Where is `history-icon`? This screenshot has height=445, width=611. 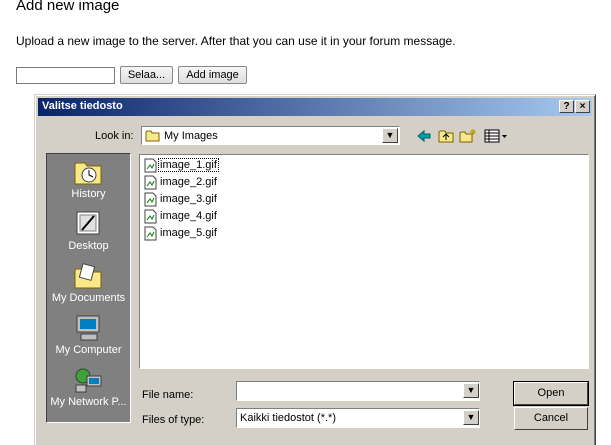
history-icon is located at coordinates (88, 172).